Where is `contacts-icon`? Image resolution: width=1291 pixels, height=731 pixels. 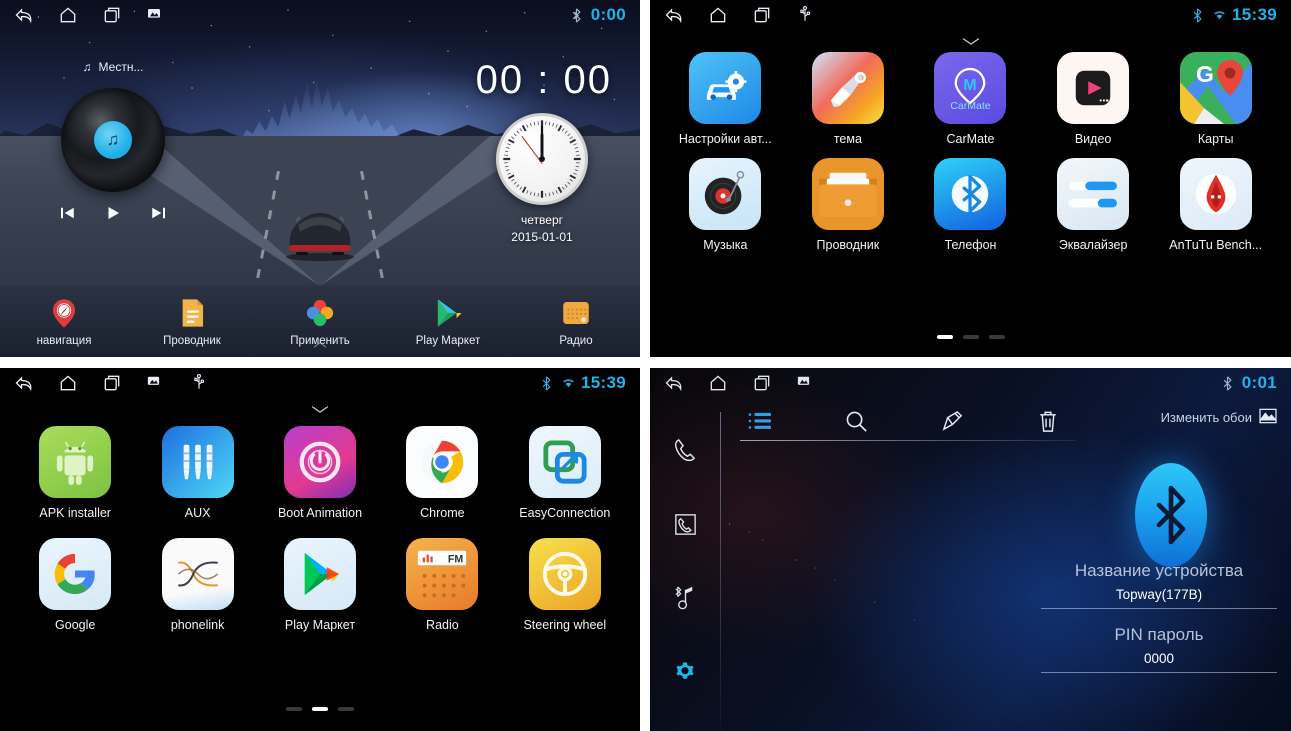
contacts-icon is located at coordinates (685, 525).